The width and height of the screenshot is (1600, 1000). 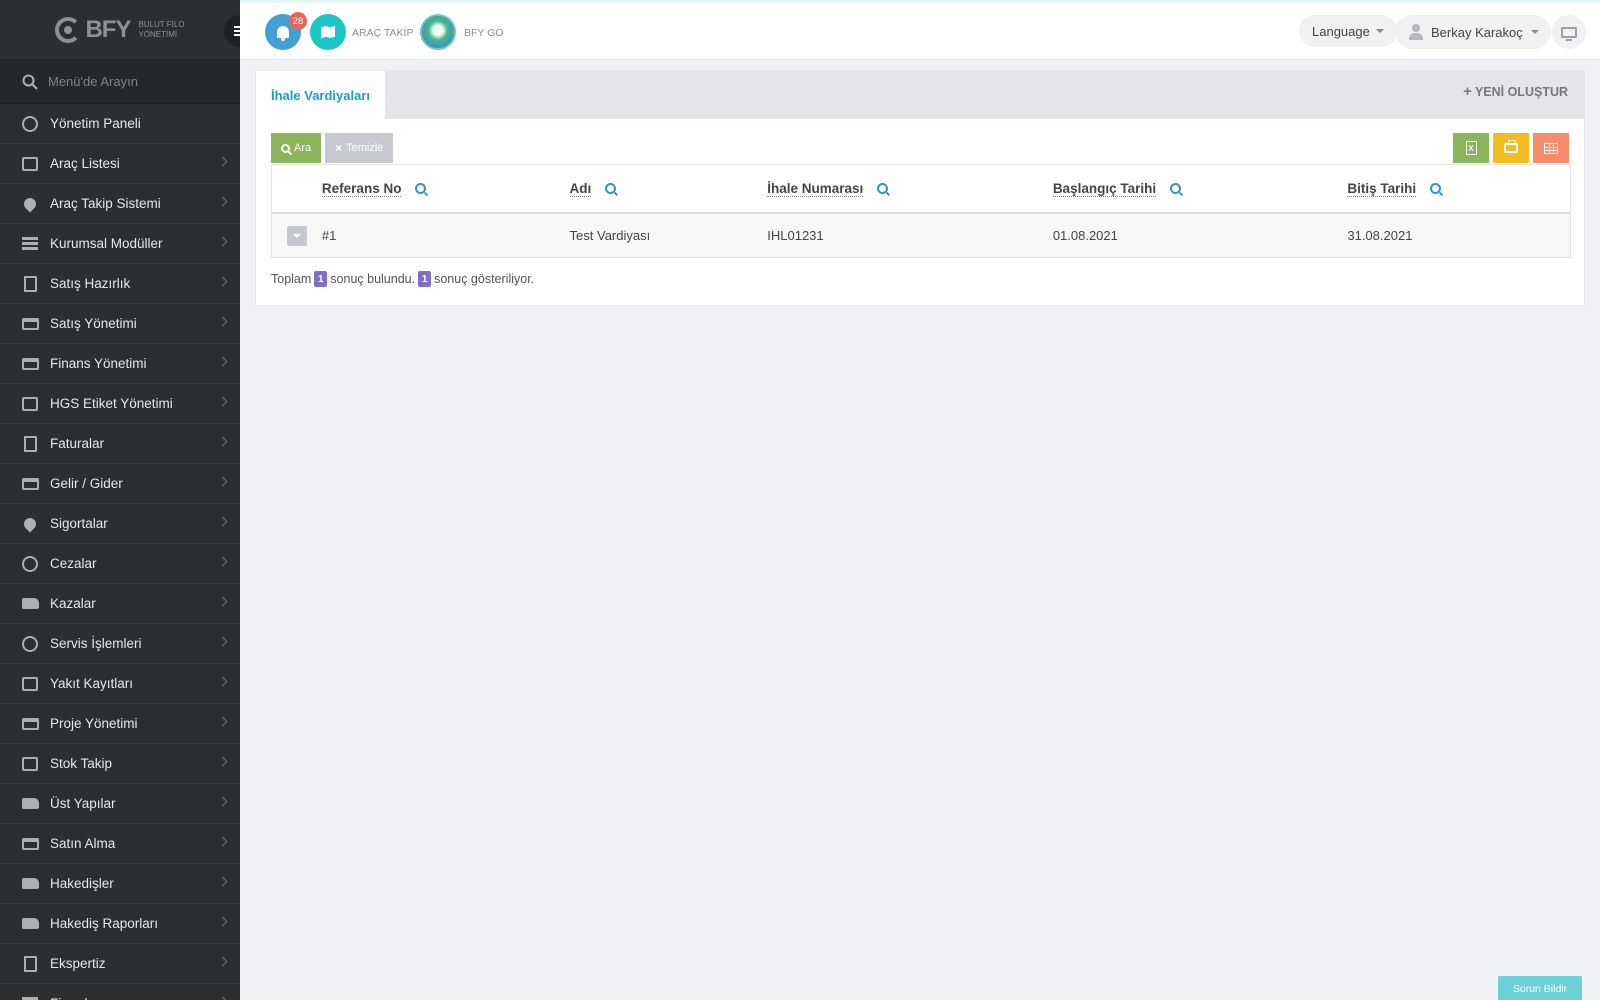 What do you see at coordinates (106, 243) in the screenshot?
I see `sidebar-item-label: Kurumsal Modüller` at bounding box center [106, 243].